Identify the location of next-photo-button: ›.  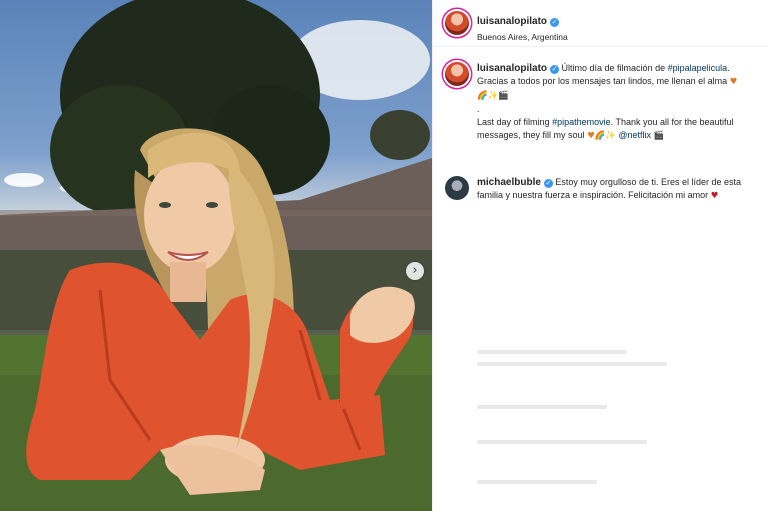
(415, 271).